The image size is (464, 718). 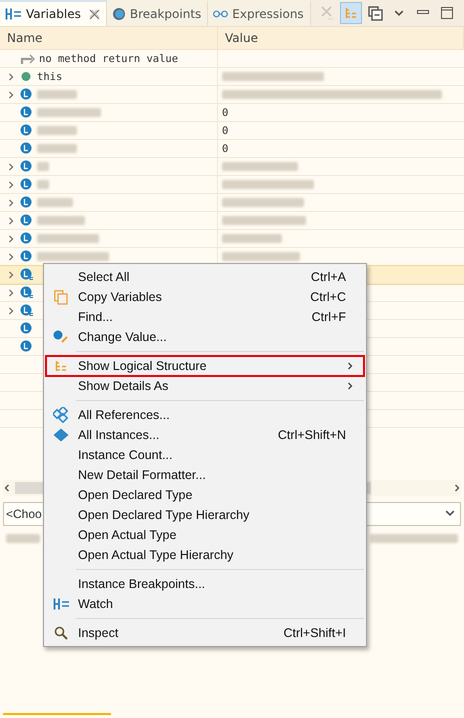 What do you see at coordinates (205, 515) in the screenshot?
I see `menu-item: Open Declared Type Hierarchy` at bounding box center [205, 515].